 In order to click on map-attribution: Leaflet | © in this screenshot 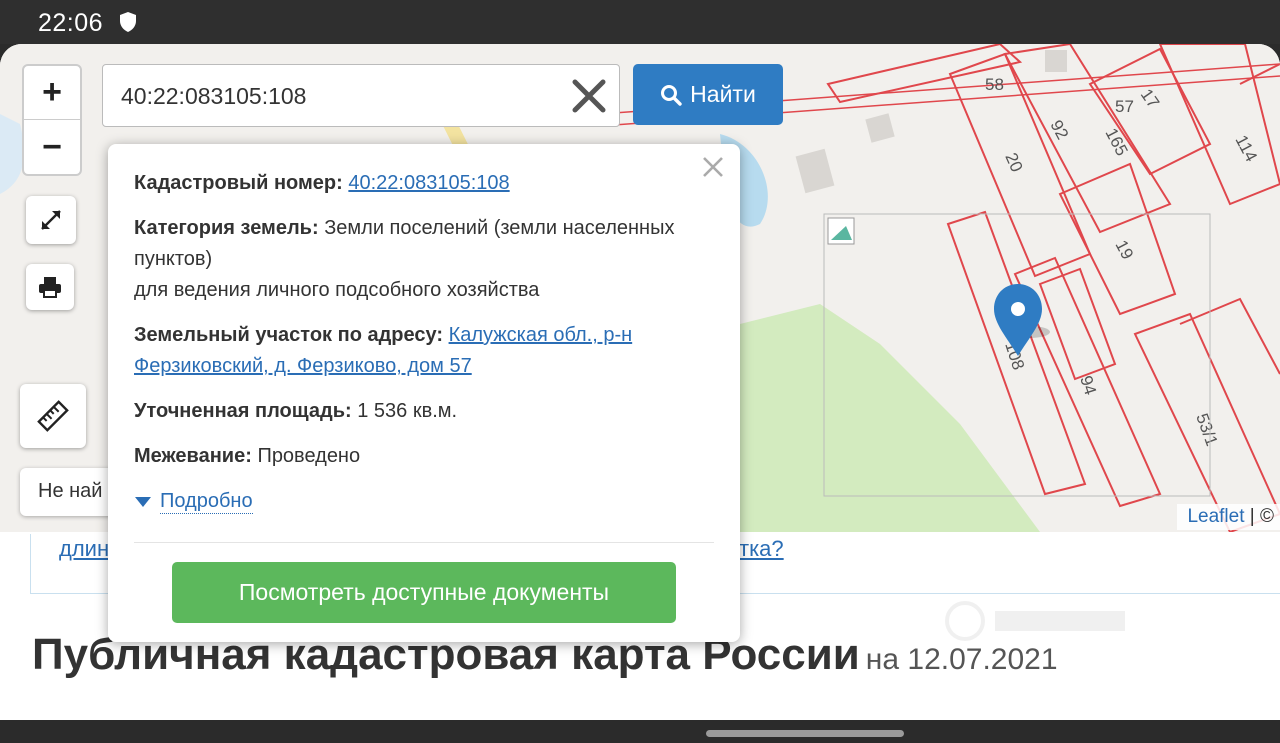, I will do `click(1228, 517)`.